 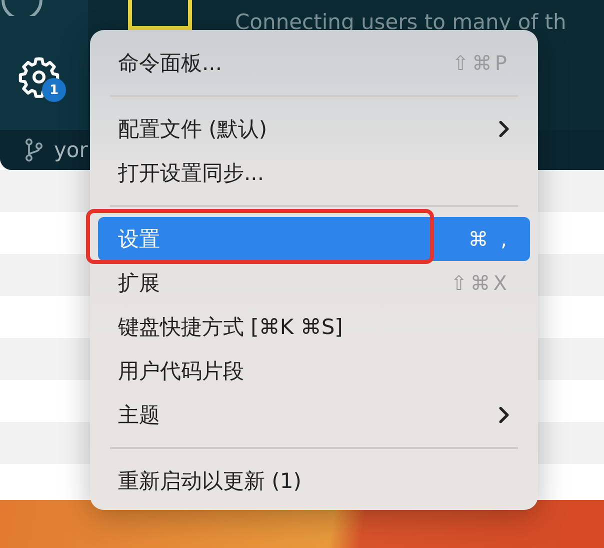 I want to click on menu-item: 设置 ⌘ ,, so click(x=314, y=239).